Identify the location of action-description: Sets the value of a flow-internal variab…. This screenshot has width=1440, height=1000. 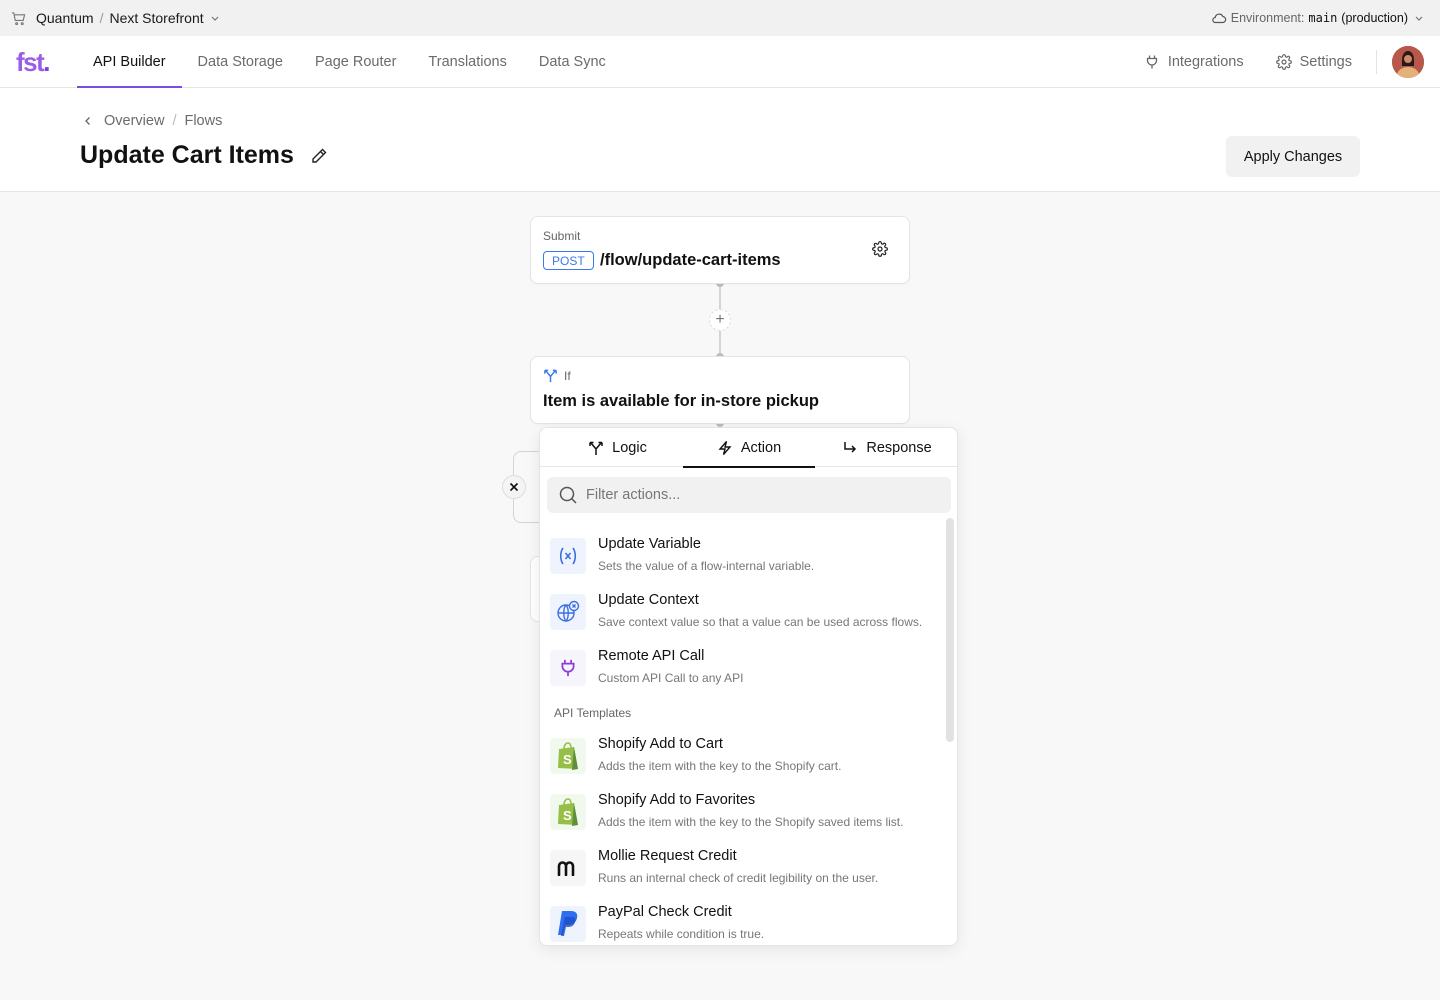
(706, 566).